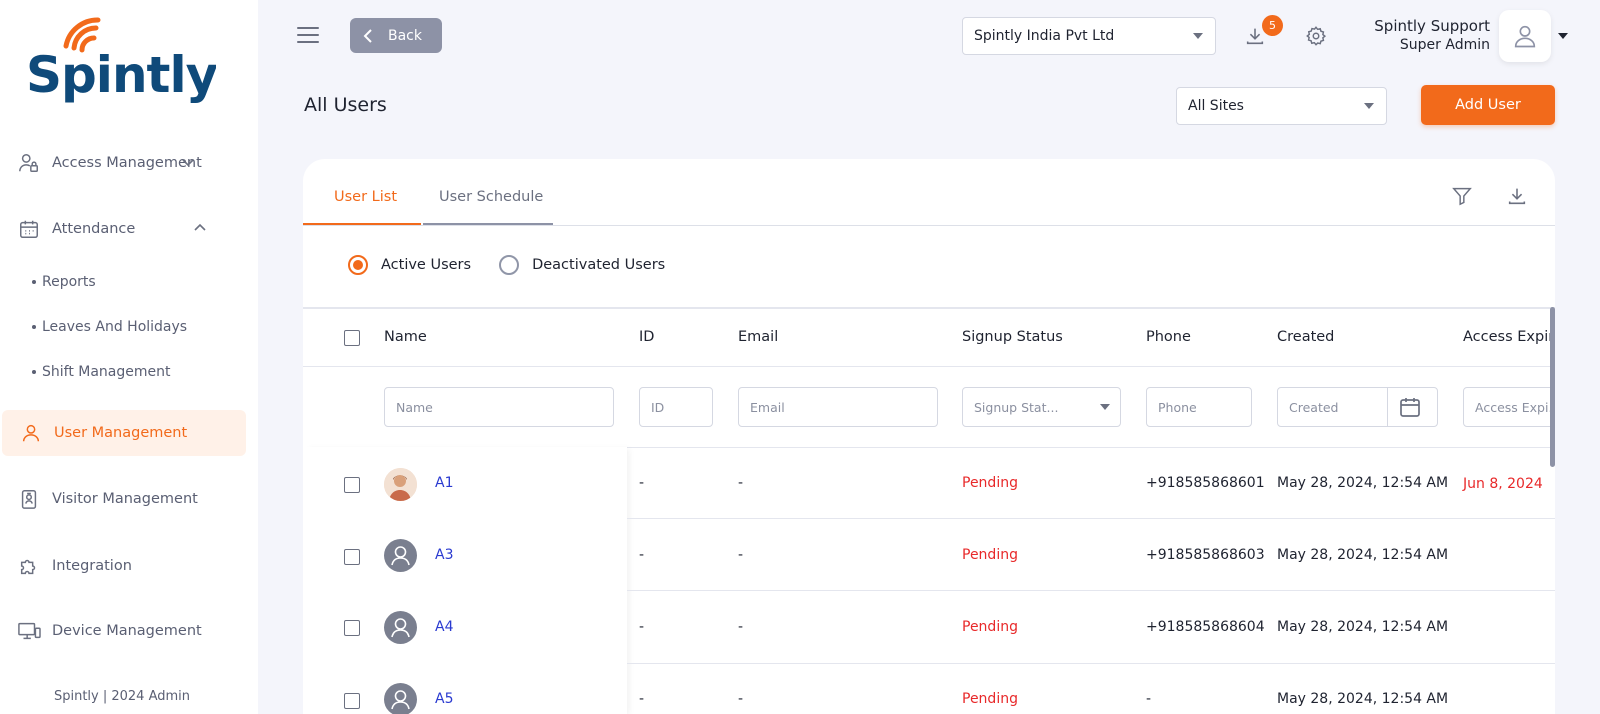  Describe the element at coordinates (1357, 407) in the screenshot. I see `created-filter-input: Created` at that location.